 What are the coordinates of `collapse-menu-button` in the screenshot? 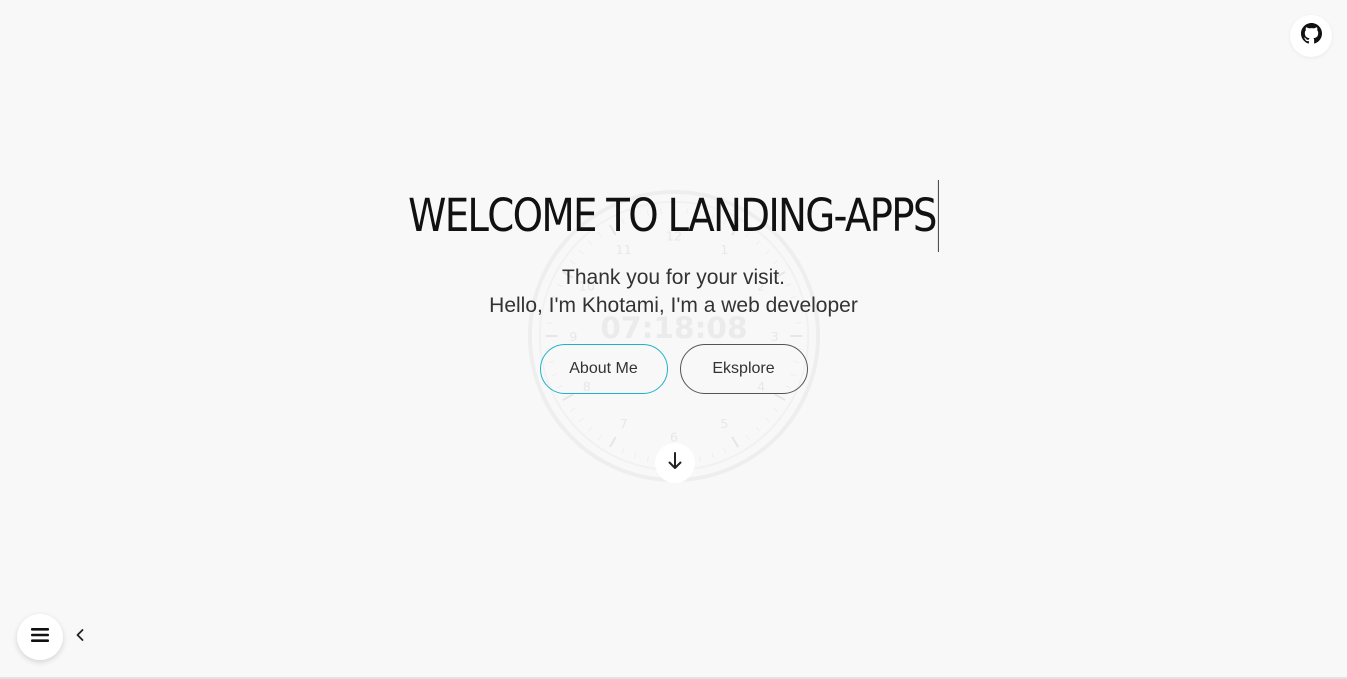 It's located at (80, 637).